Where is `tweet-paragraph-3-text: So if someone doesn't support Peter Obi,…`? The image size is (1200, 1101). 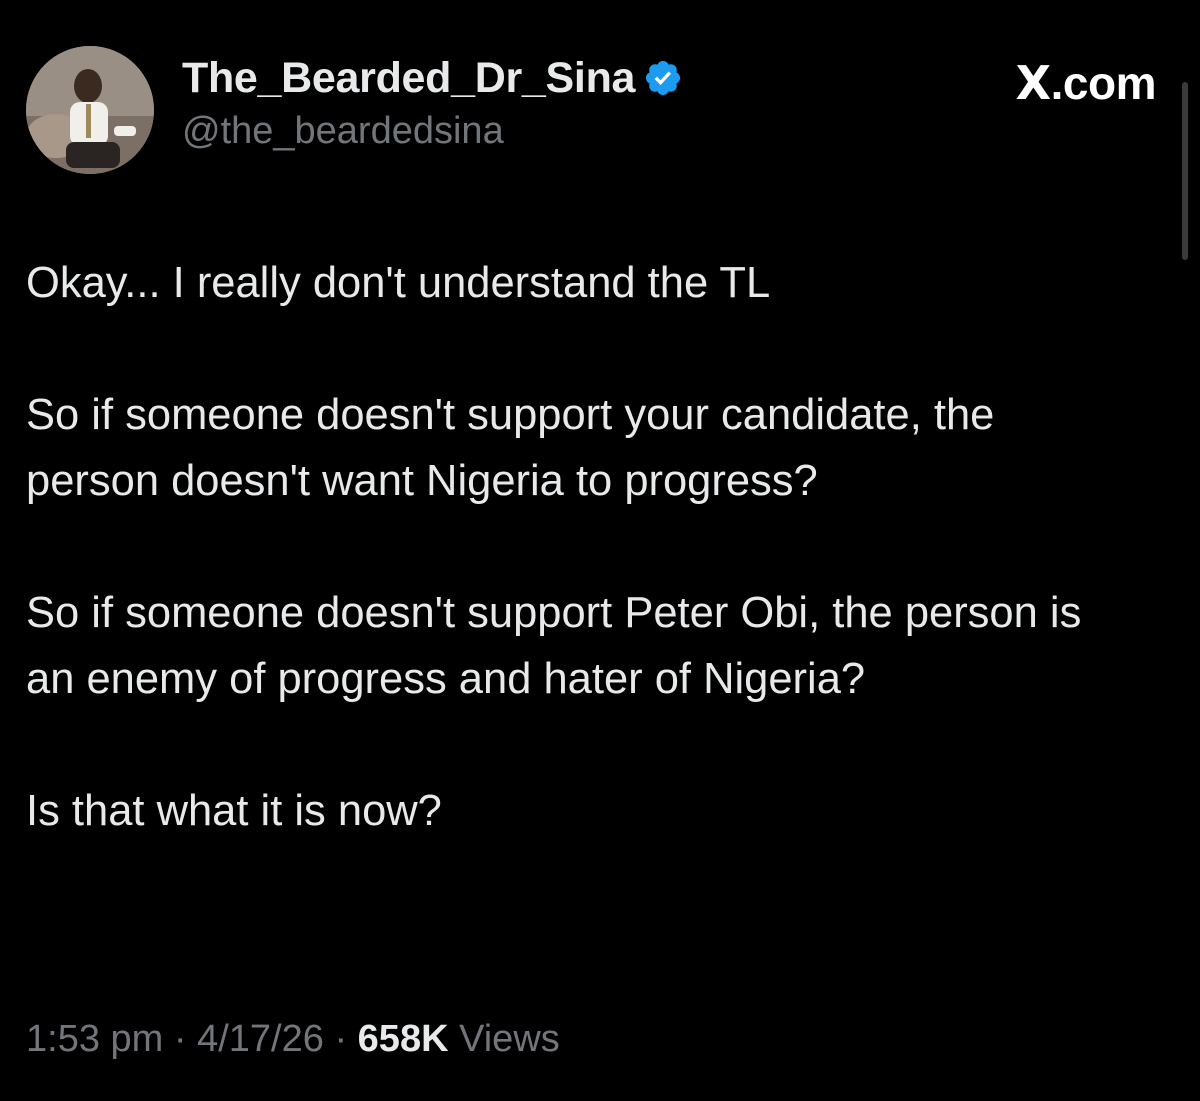 tweet-paragraph-3-text: So if someone doesn't support Peter Obi,… is located at coordinates (554, 646).